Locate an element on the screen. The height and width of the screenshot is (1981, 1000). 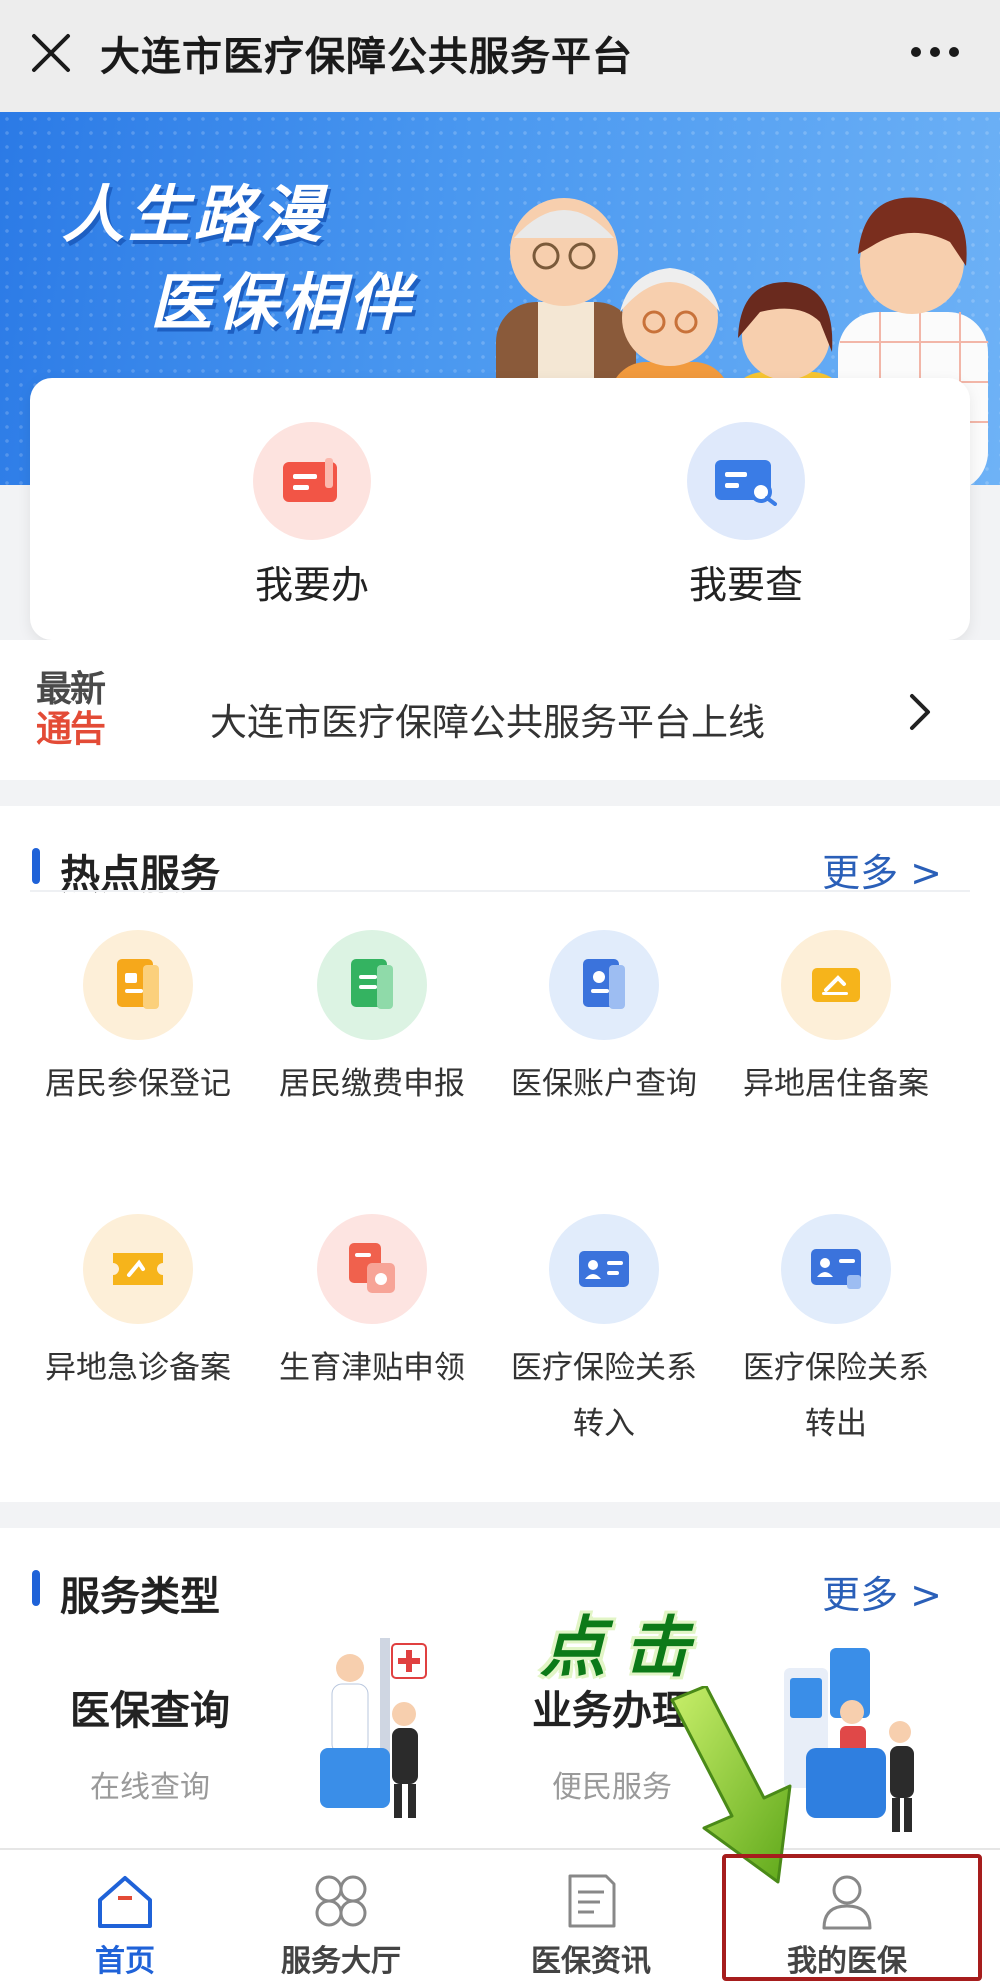
service-type-title: 医保查询 is located at coordinates (150, 1711).